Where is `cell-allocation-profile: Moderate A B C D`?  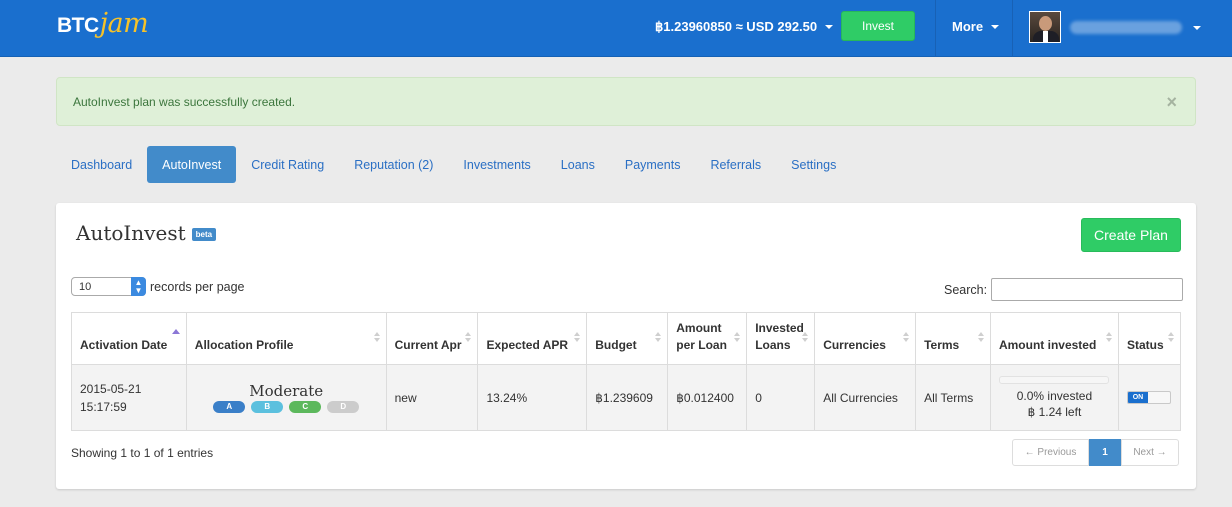 cell-allocation-profile: Moderate A B C D is located at coordinates (286, 397).